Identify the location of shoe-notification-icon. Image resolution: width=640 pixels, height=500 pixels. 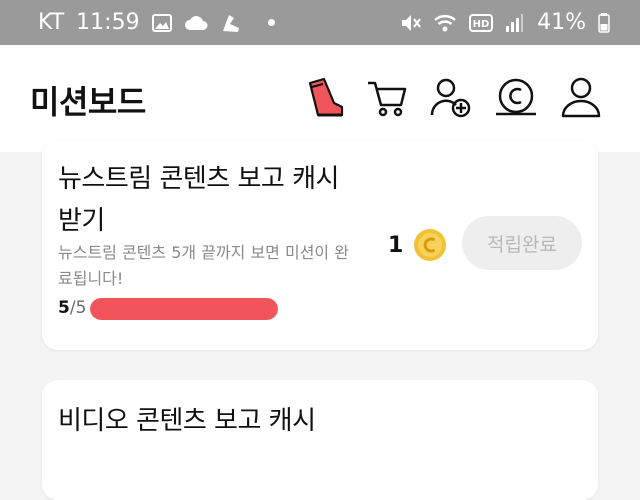
(231, 23).